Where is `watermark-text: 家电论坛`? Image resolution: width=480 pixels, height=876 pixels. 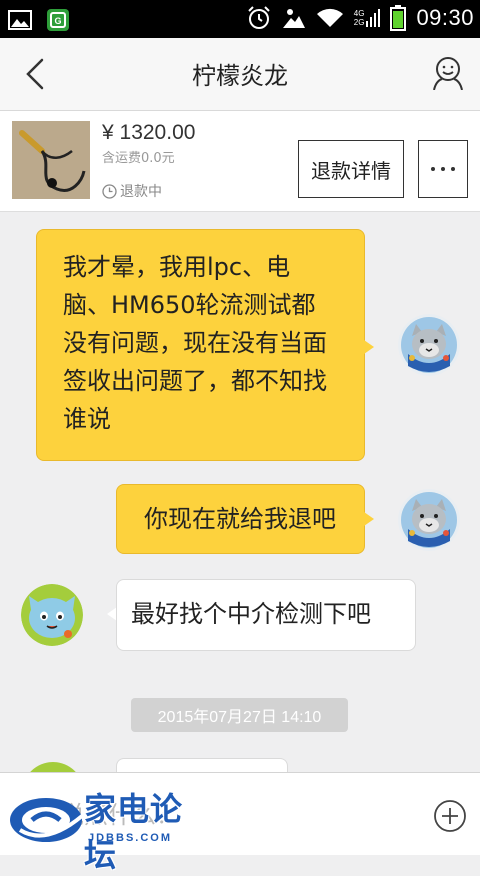
watermark-text: 家电论坛 is located at coordinates (134, 832).